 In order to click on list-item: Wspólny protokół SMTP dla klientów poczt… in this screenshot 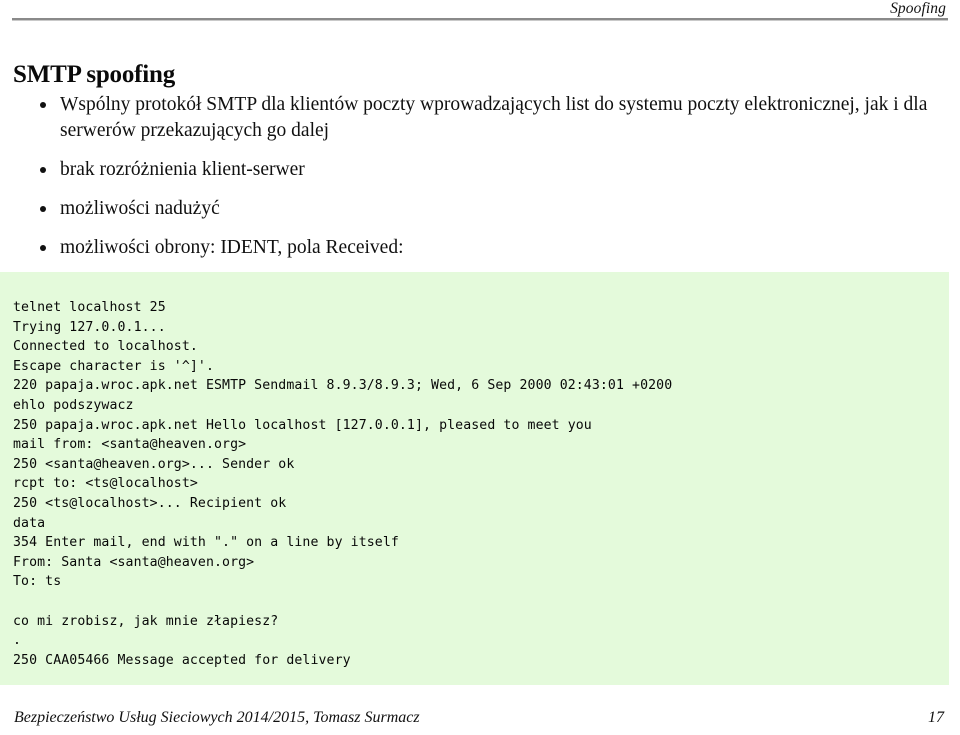, I will do `click(480, 118)`.